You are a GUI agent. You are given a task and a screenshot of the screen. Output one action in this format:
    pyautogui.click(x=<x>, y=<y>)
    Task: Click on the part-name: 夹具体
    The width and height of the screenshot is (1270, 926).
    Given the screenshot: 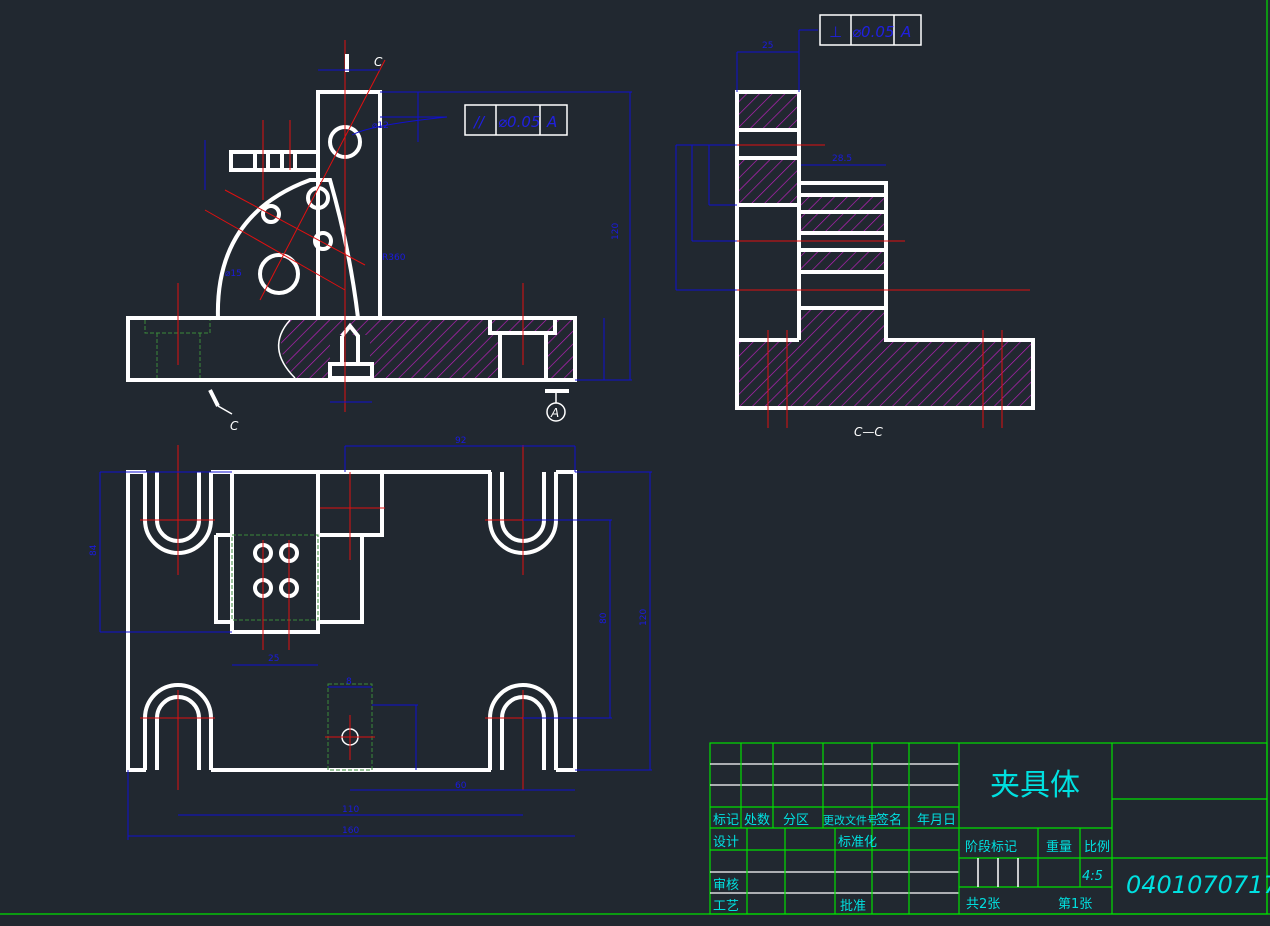 What is the action you would take?
    pyautogui.click(x=1035, y=785)
    